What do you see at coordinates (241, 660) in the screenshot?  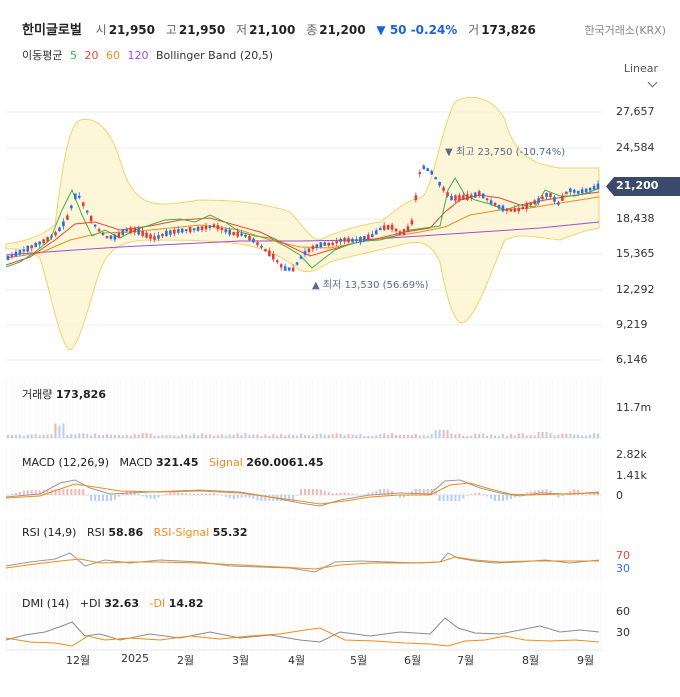 I see `x-tick: 3월` at bounding box center [241, 660].